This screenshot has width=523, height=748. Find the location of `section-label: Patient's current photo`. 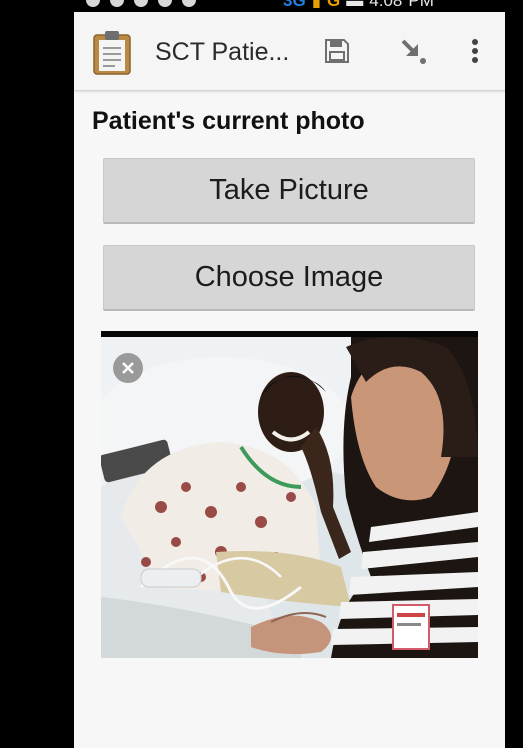

section-label: Patient's current photo is located at coordinates (228, 121).